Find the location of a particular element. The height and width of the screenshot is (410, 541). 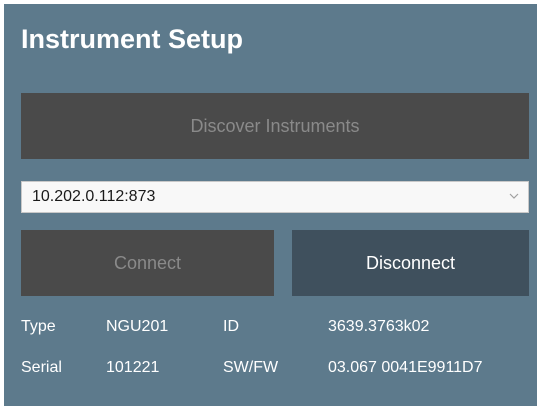

serial-label: Serial is located at coordinates (41, 367).